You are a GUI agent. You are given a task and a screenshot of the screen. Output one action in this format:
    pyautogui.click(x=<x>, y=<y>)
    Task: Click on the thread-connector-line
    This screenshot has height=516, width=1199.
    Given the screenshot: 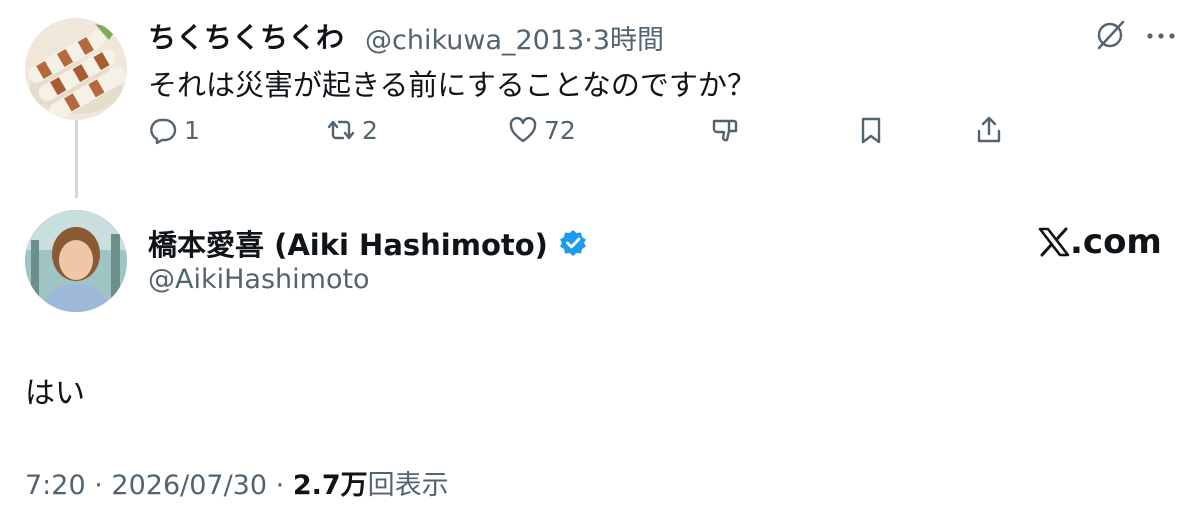 What is the action you would take?
    pyautogui.click(x=76, y=159)
    